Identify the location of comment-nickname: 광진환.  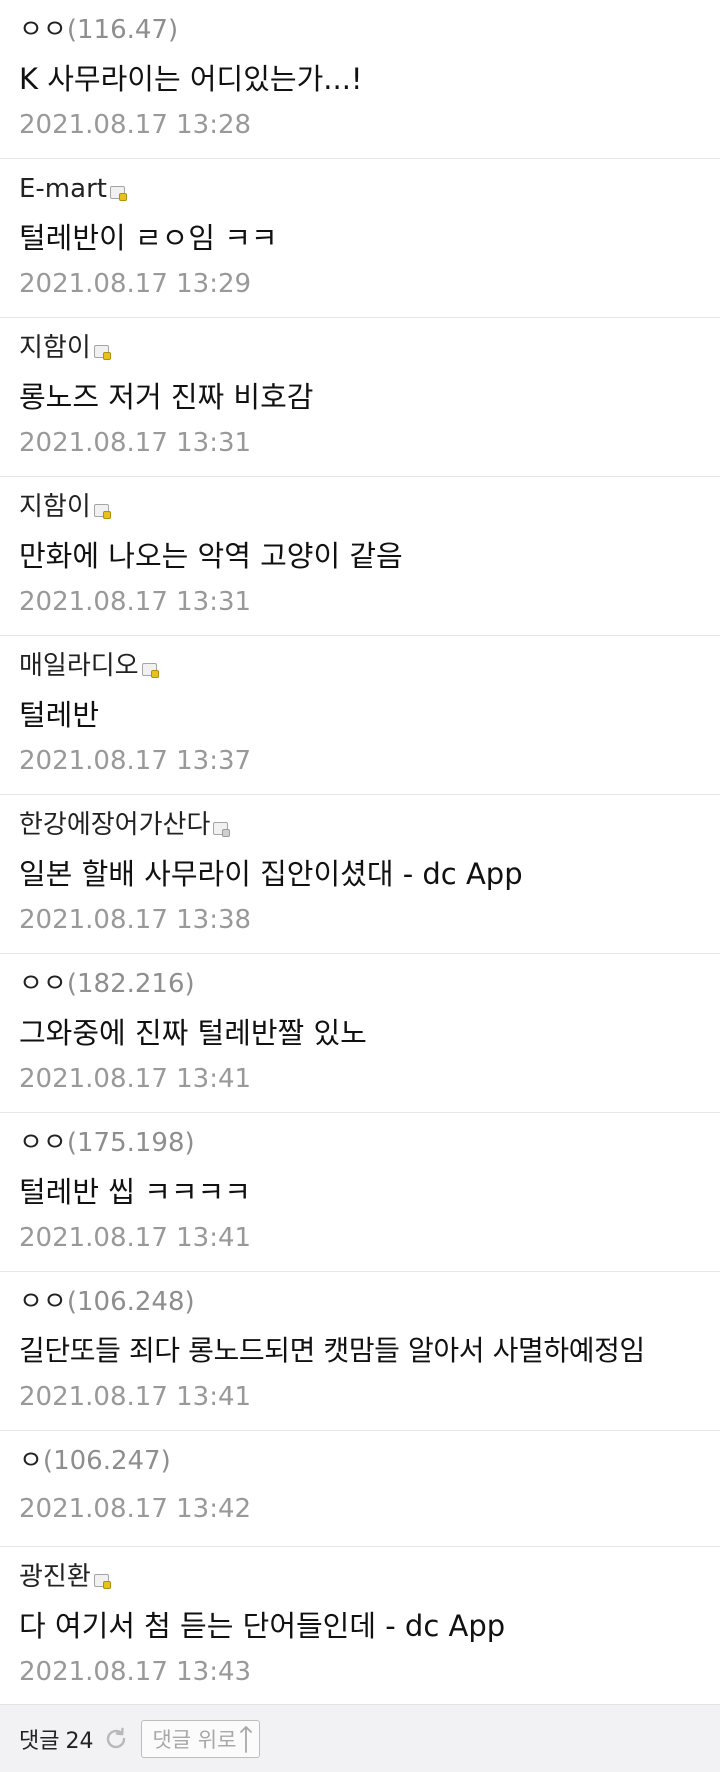
(55, 1577).